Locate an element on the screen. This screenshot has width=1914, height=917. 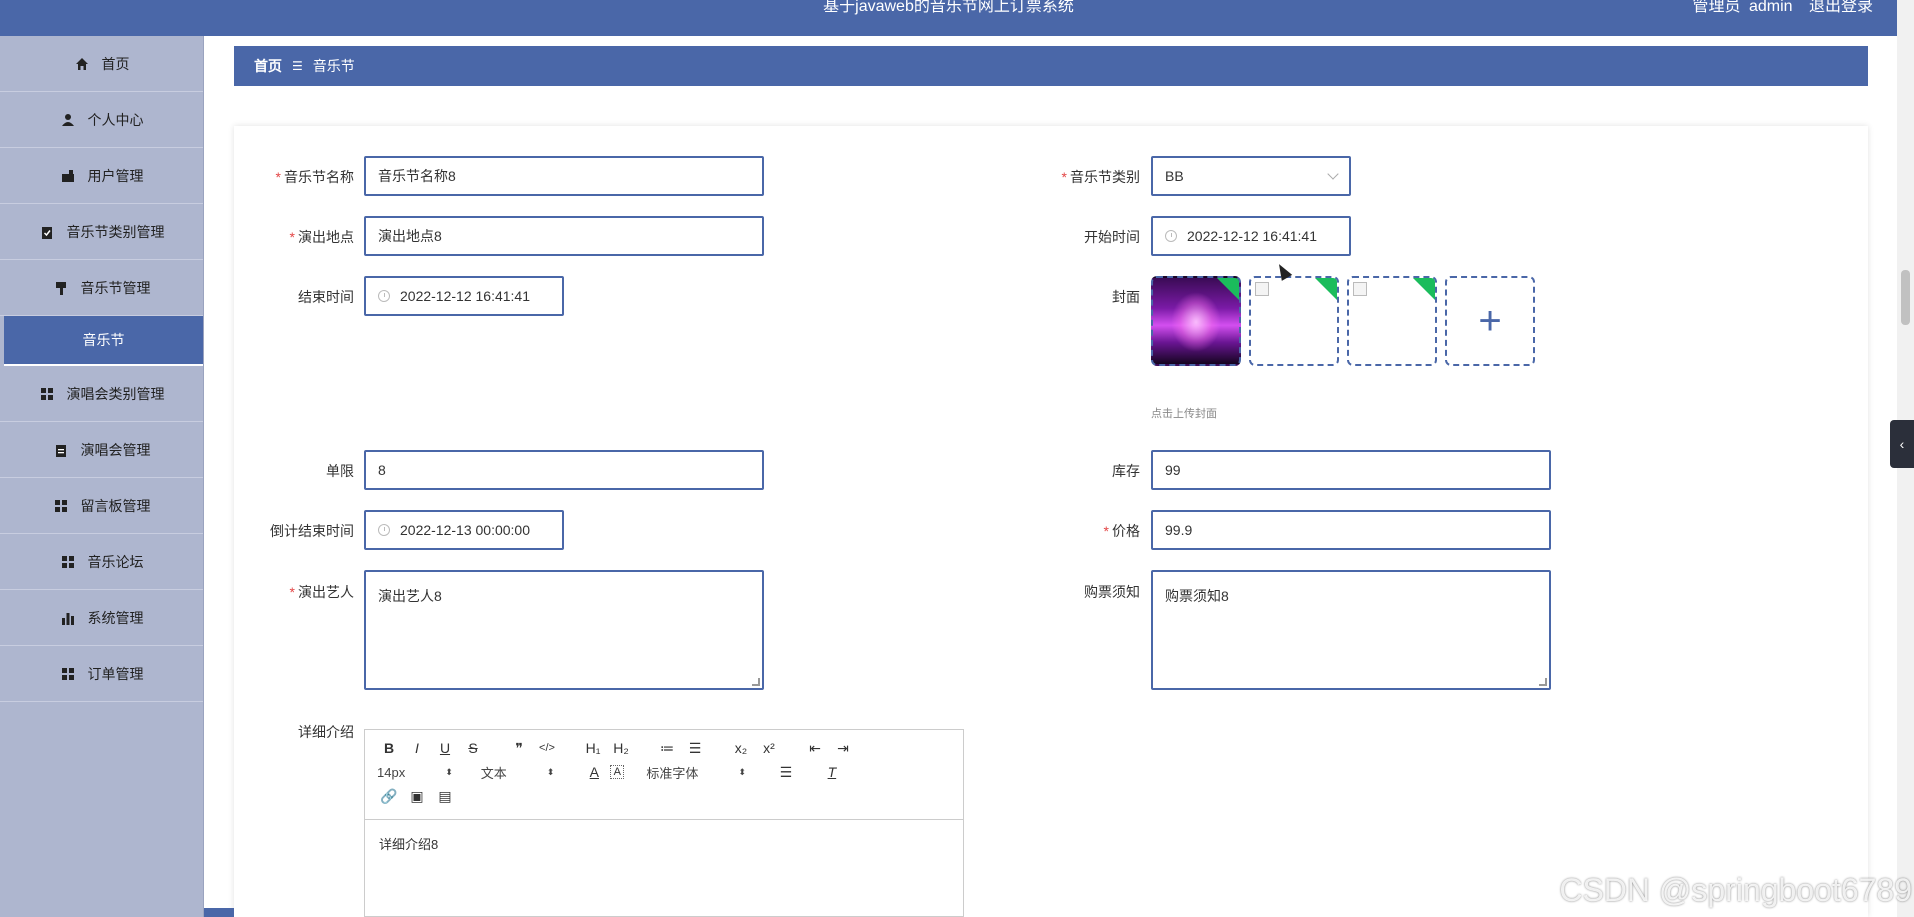
underline-button: U is located at coordinates (445, 748).